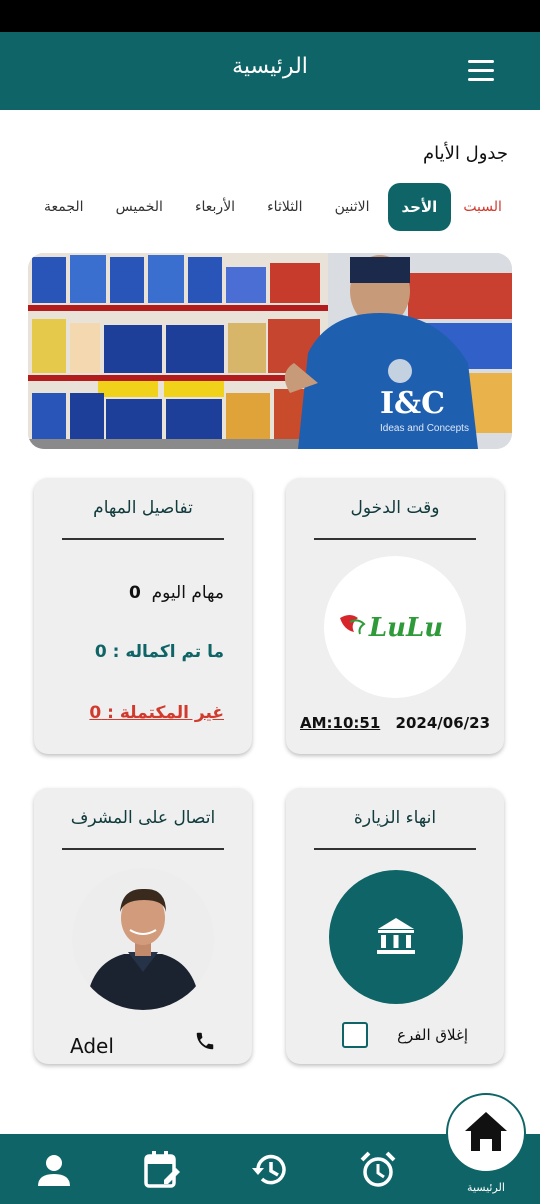 Image resolution: width=540 pixels, height=1204 pixels. Describe the element at coordinates (442, 723) in the screenshot. I see `entry-date: 2024/06/23` at that location.